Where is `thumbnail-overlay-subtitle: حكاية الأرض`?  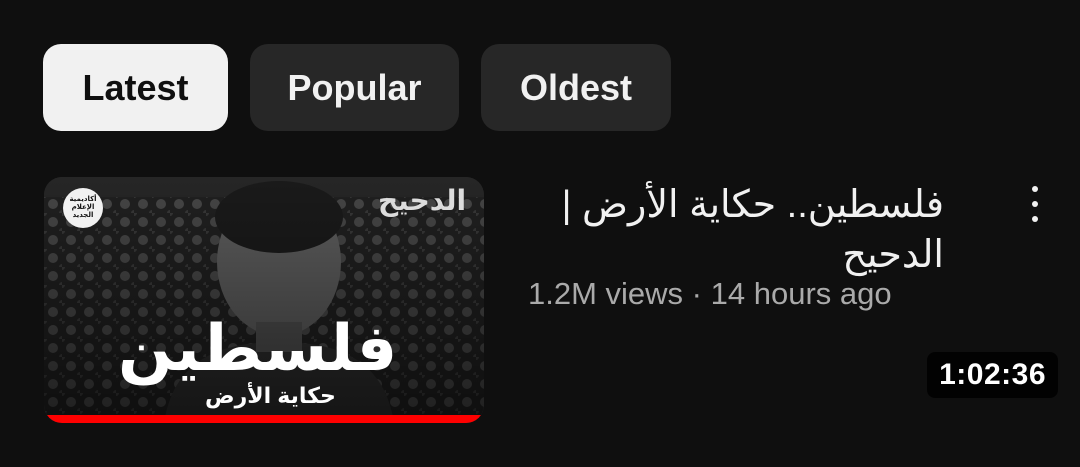
thumbnail-overlay-subtitle: حكاية الأرض is located at coordinates (270, 395).